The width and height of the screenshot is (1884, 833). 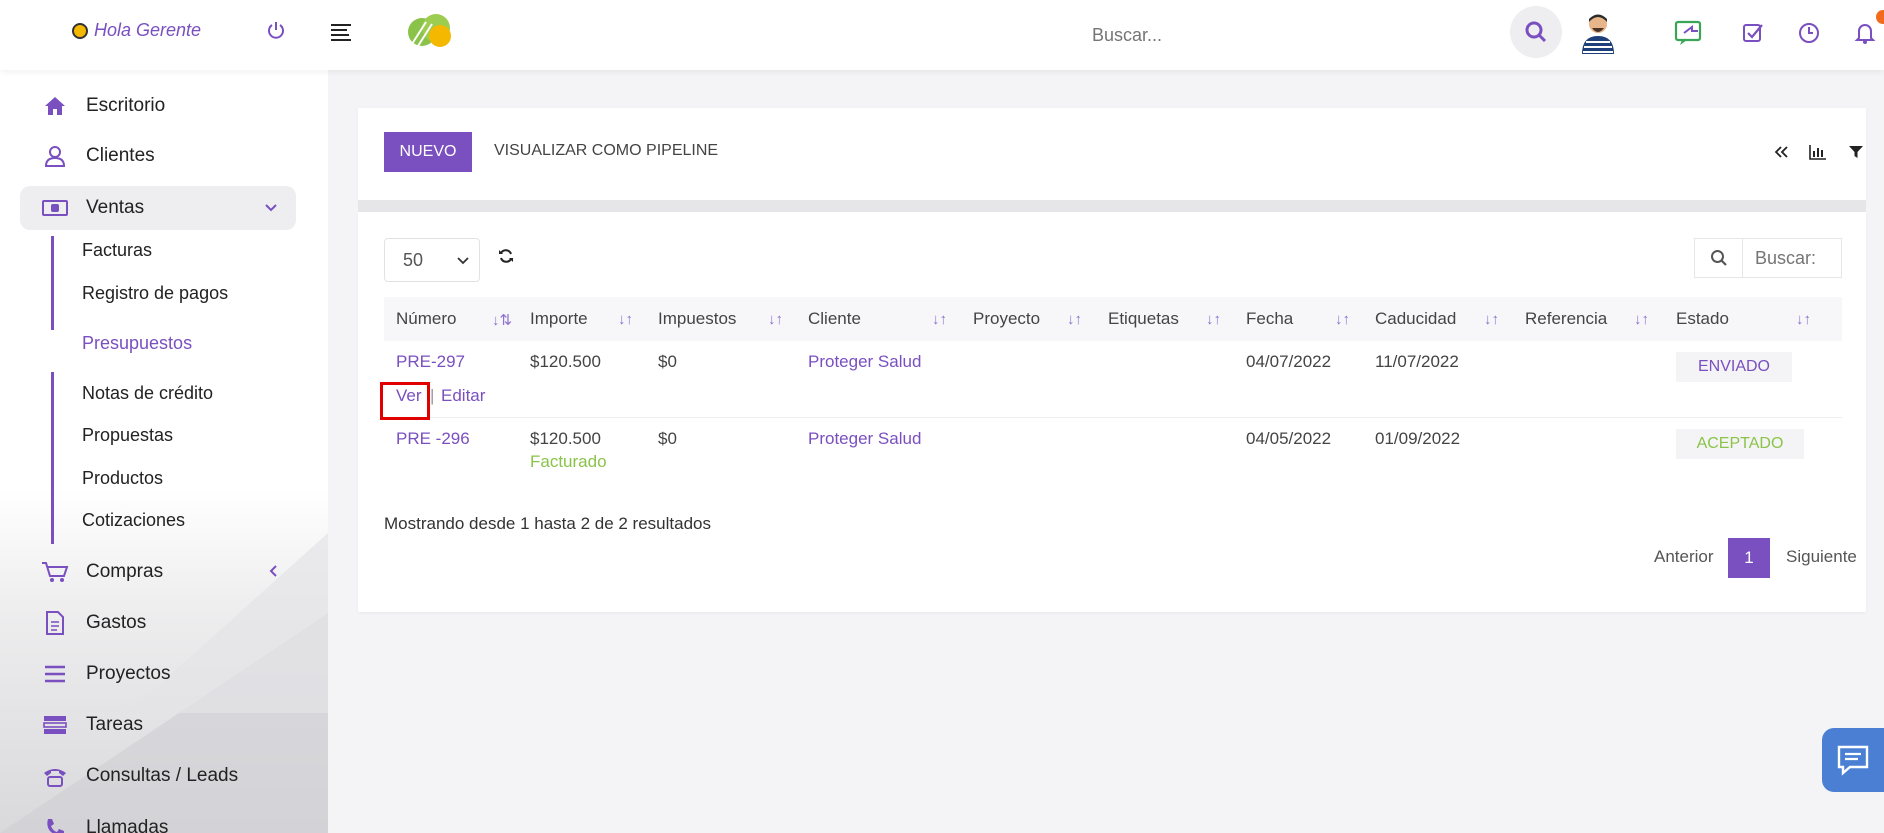 I want to click on sidebar-item-llamadas: Llamadas, so click(x=158, y=819).